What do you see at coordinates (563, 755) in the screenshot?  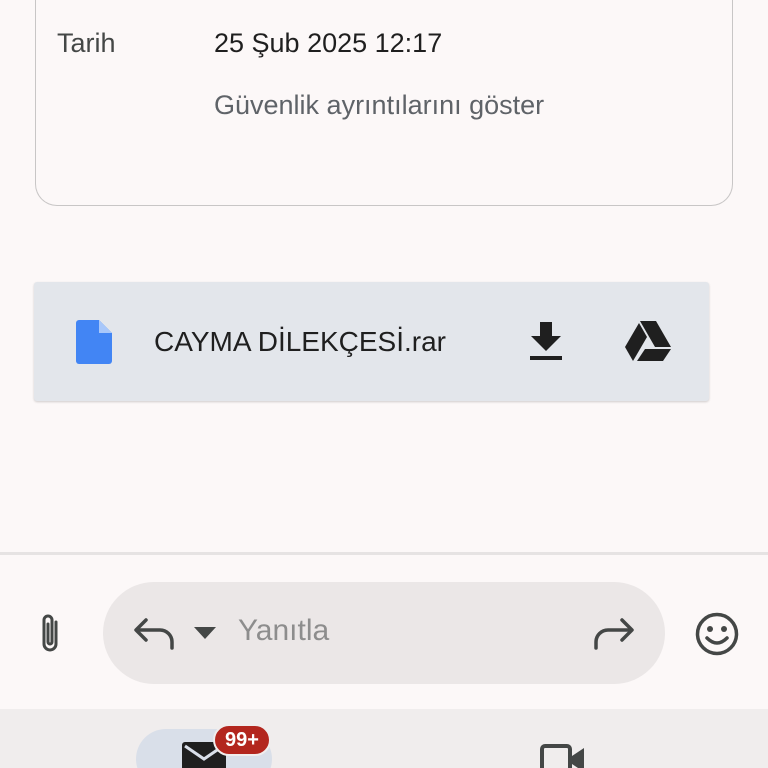 I see `video-camera-icon` at bounding box center [563, 755].